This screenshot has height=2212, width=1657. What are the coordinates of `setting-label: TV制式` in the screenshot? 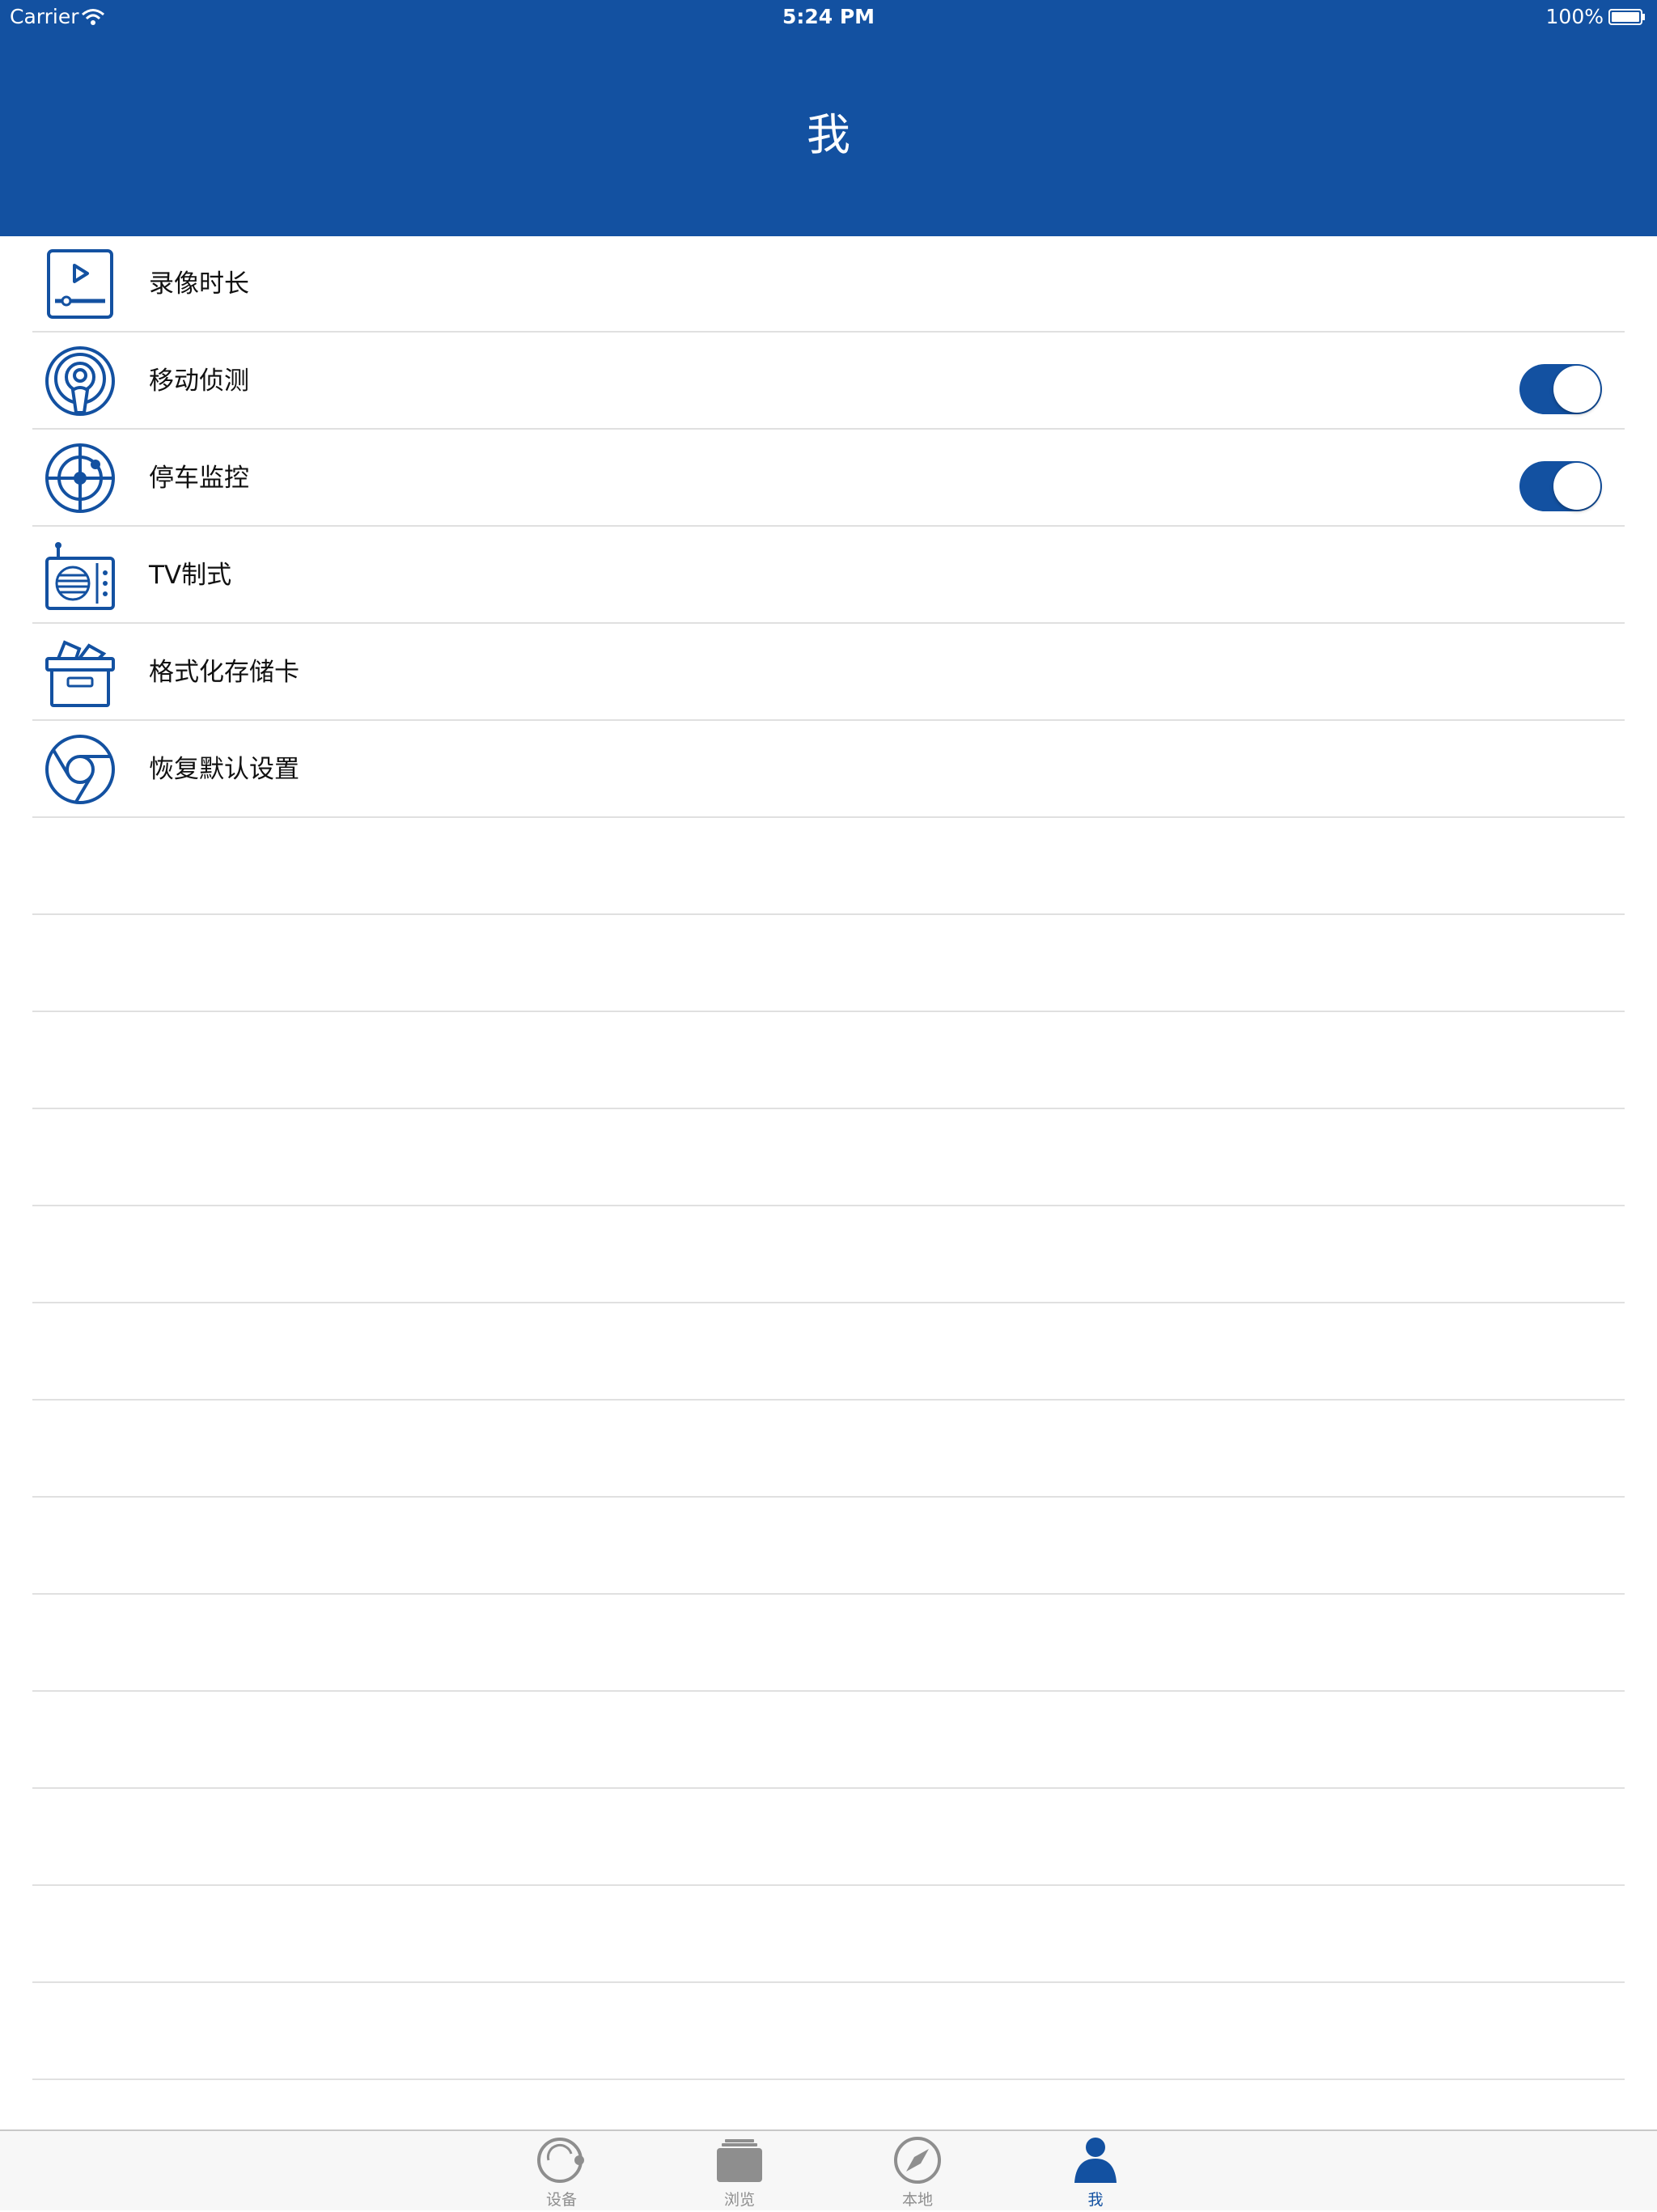 It's located at (190, 575).